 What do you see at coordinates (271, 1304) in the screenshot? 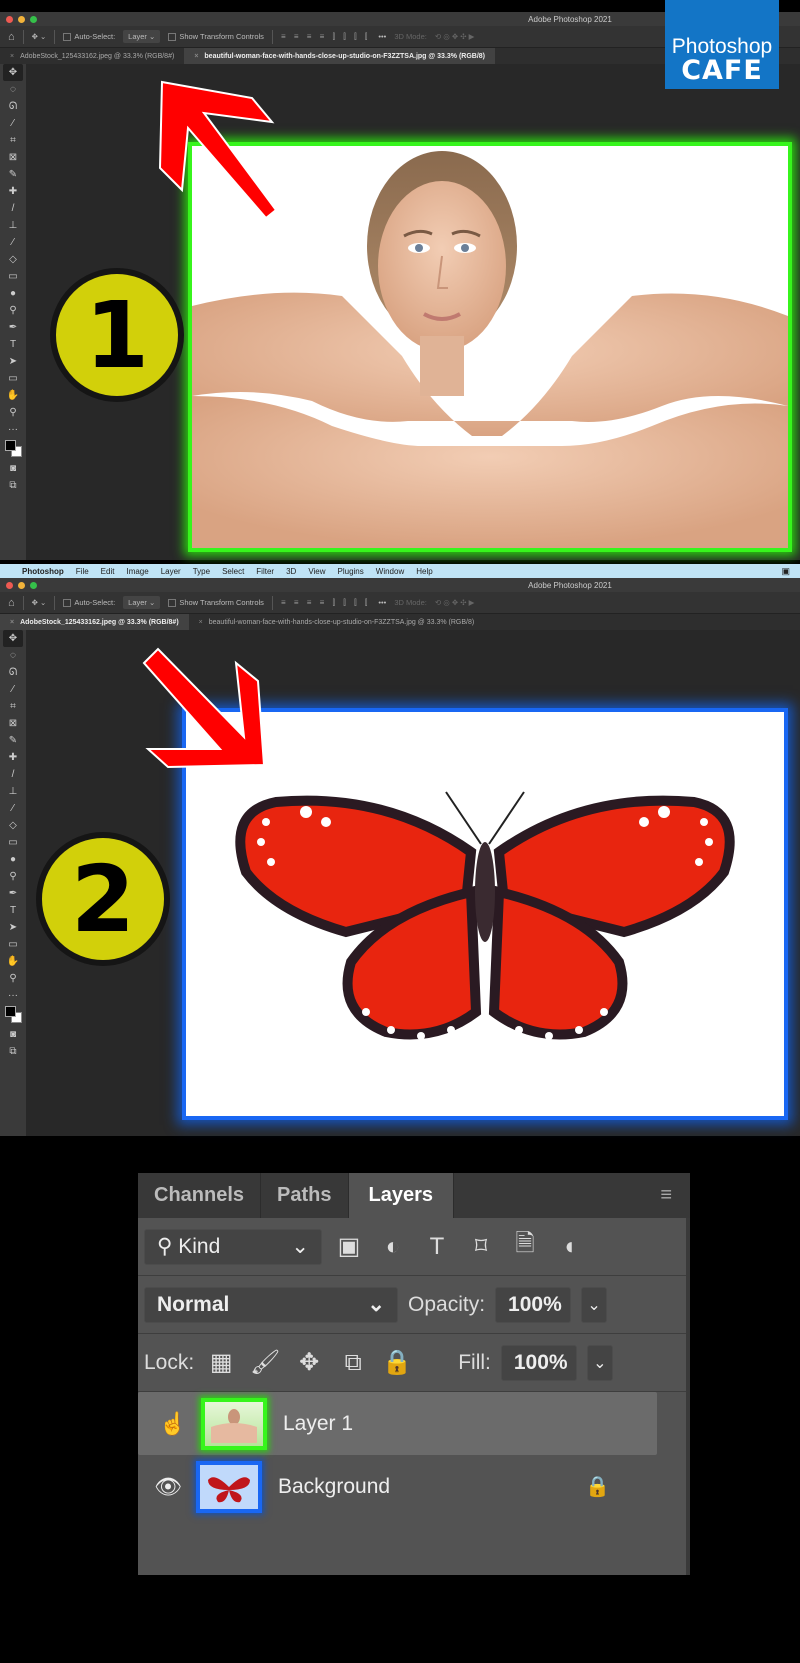
I see `blend-mode-dropdown: Normal ⌄` at bounding box center [271, 1304].